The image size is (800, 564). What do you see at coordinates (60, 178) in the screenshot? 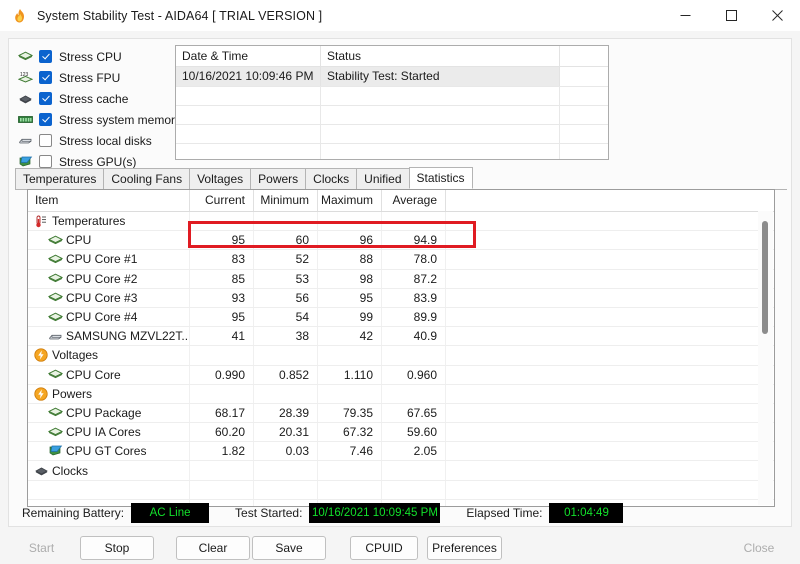
I see `tab-temperatures: Temperatures` at bounding box center [60, 178].